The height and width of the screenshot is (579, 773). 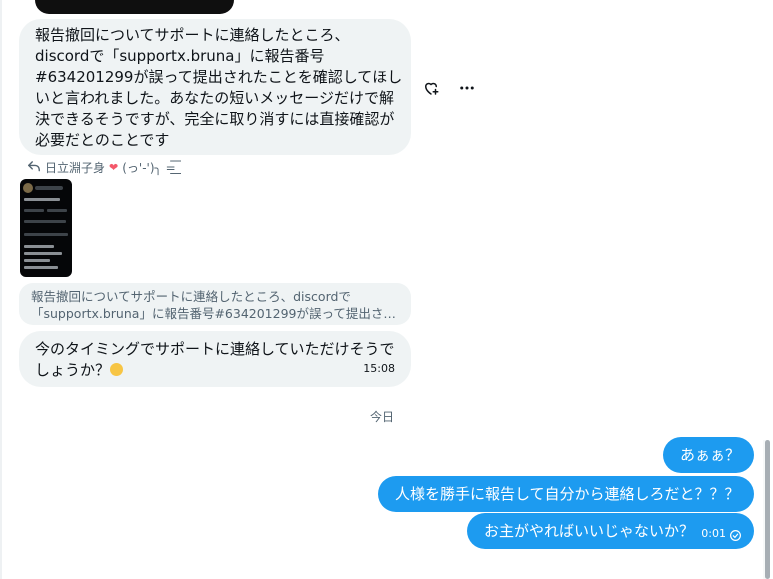 What do you see at coordinates (215, 119) in the screenshot?
I see `message-line: 決できるそうですが、完全に取り消すには直接確認が` at bounding box center [215, 119].